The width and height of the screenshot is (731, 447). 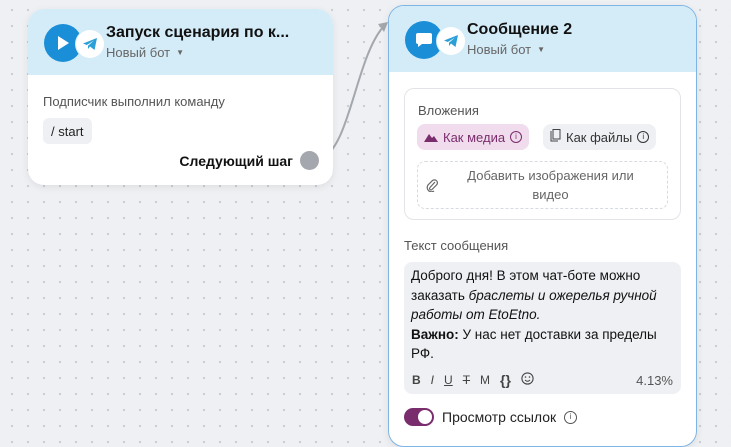 I want to click on message-line: работы от EtoEtno., so click(x=476, y=314).